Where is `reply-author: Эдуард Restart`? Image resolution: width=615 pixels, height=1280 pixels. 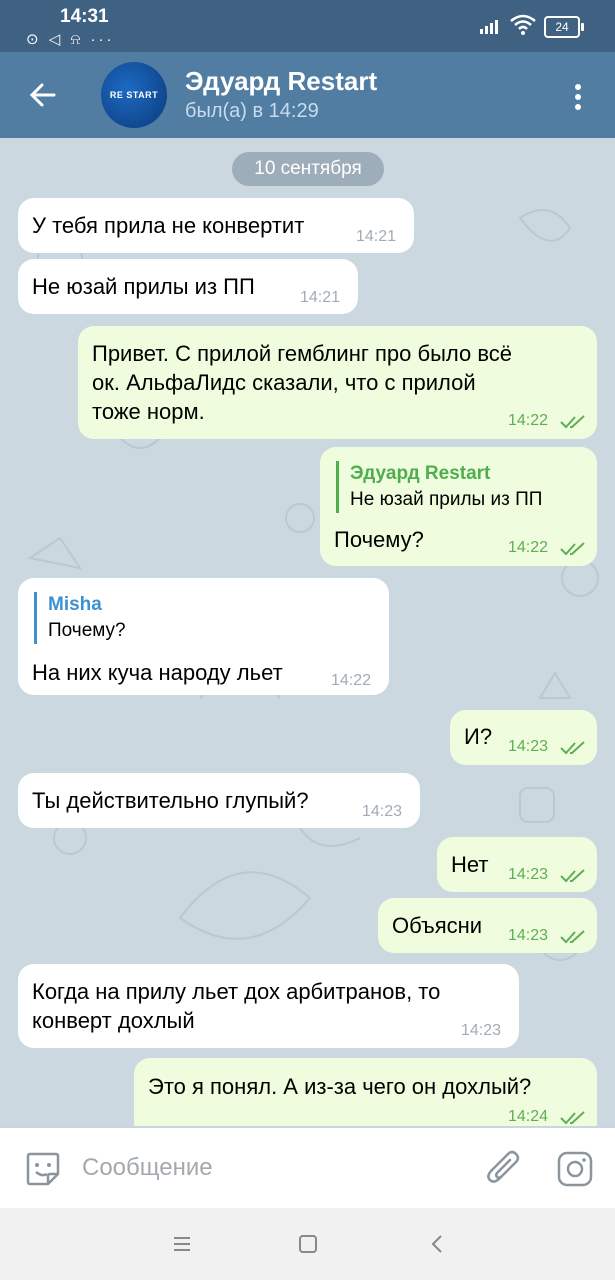 reply-author: Эдуард Restart is located at coordinates (420, 473).